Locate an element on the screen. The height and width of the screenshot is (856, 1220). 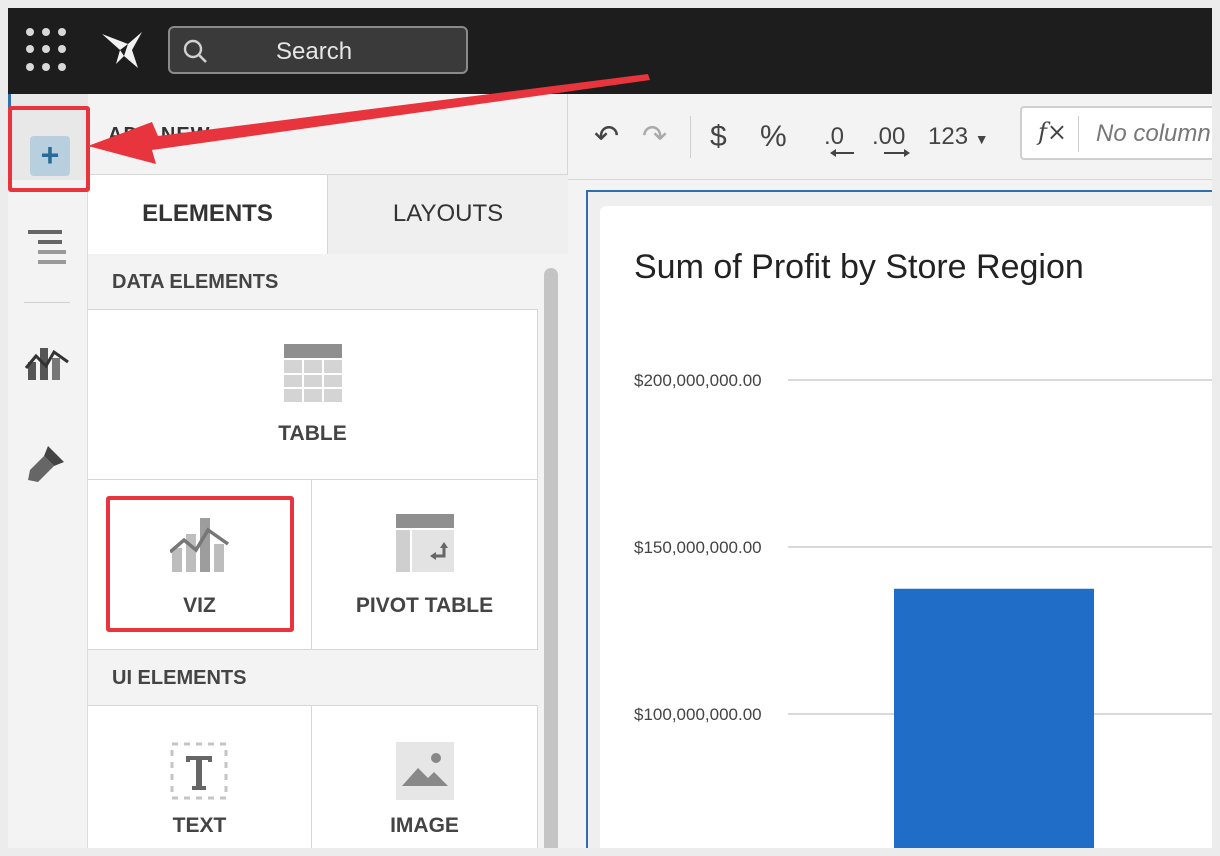
formula-bar: f× No column is located at coordinates (1116, 133).